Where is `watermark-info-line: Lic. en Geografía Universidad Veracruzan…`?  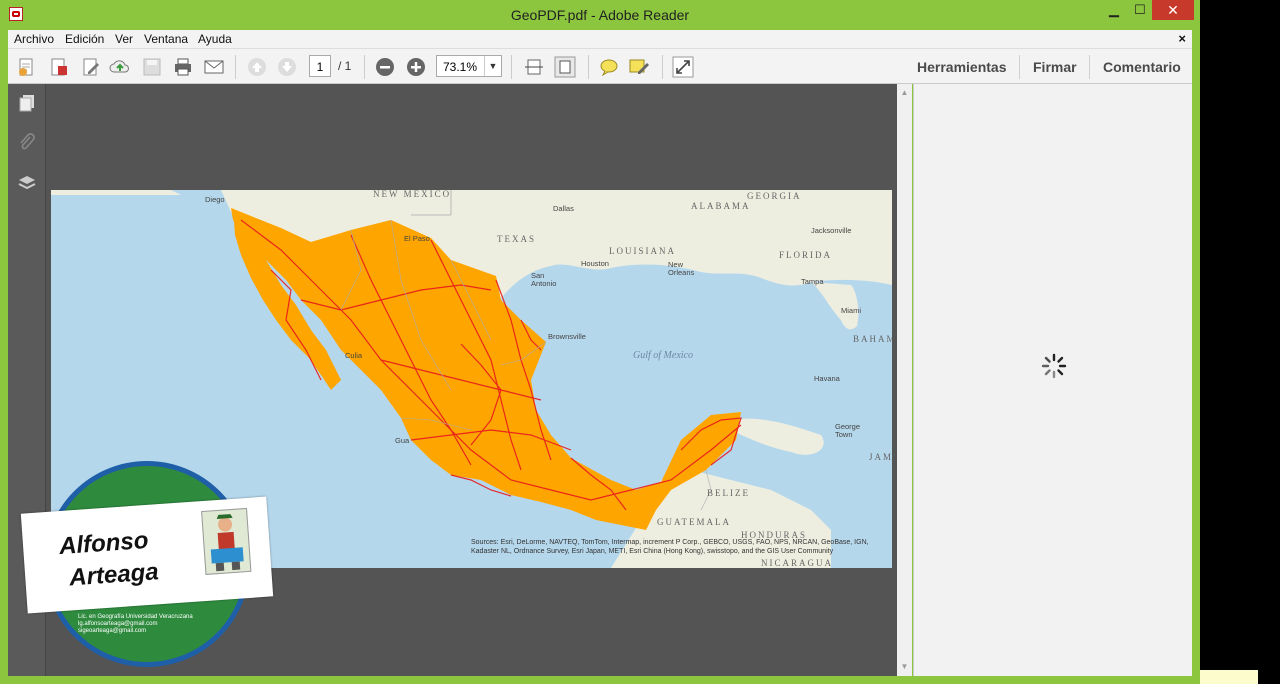 watermark-info-line: Lic. en Geografía Universidad Veracruzan… is located at coordinates (135, 617).